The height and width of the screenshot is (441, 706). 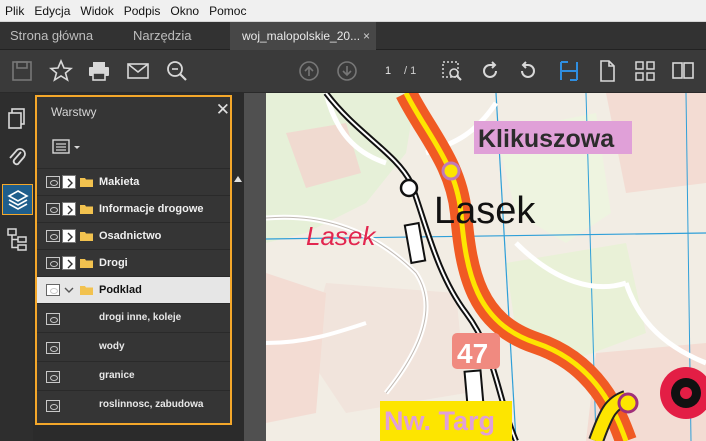 What do you see at coordinates (17, 239) in the screenshot?
I see `structure-icon` at bounding box center [17, 239].